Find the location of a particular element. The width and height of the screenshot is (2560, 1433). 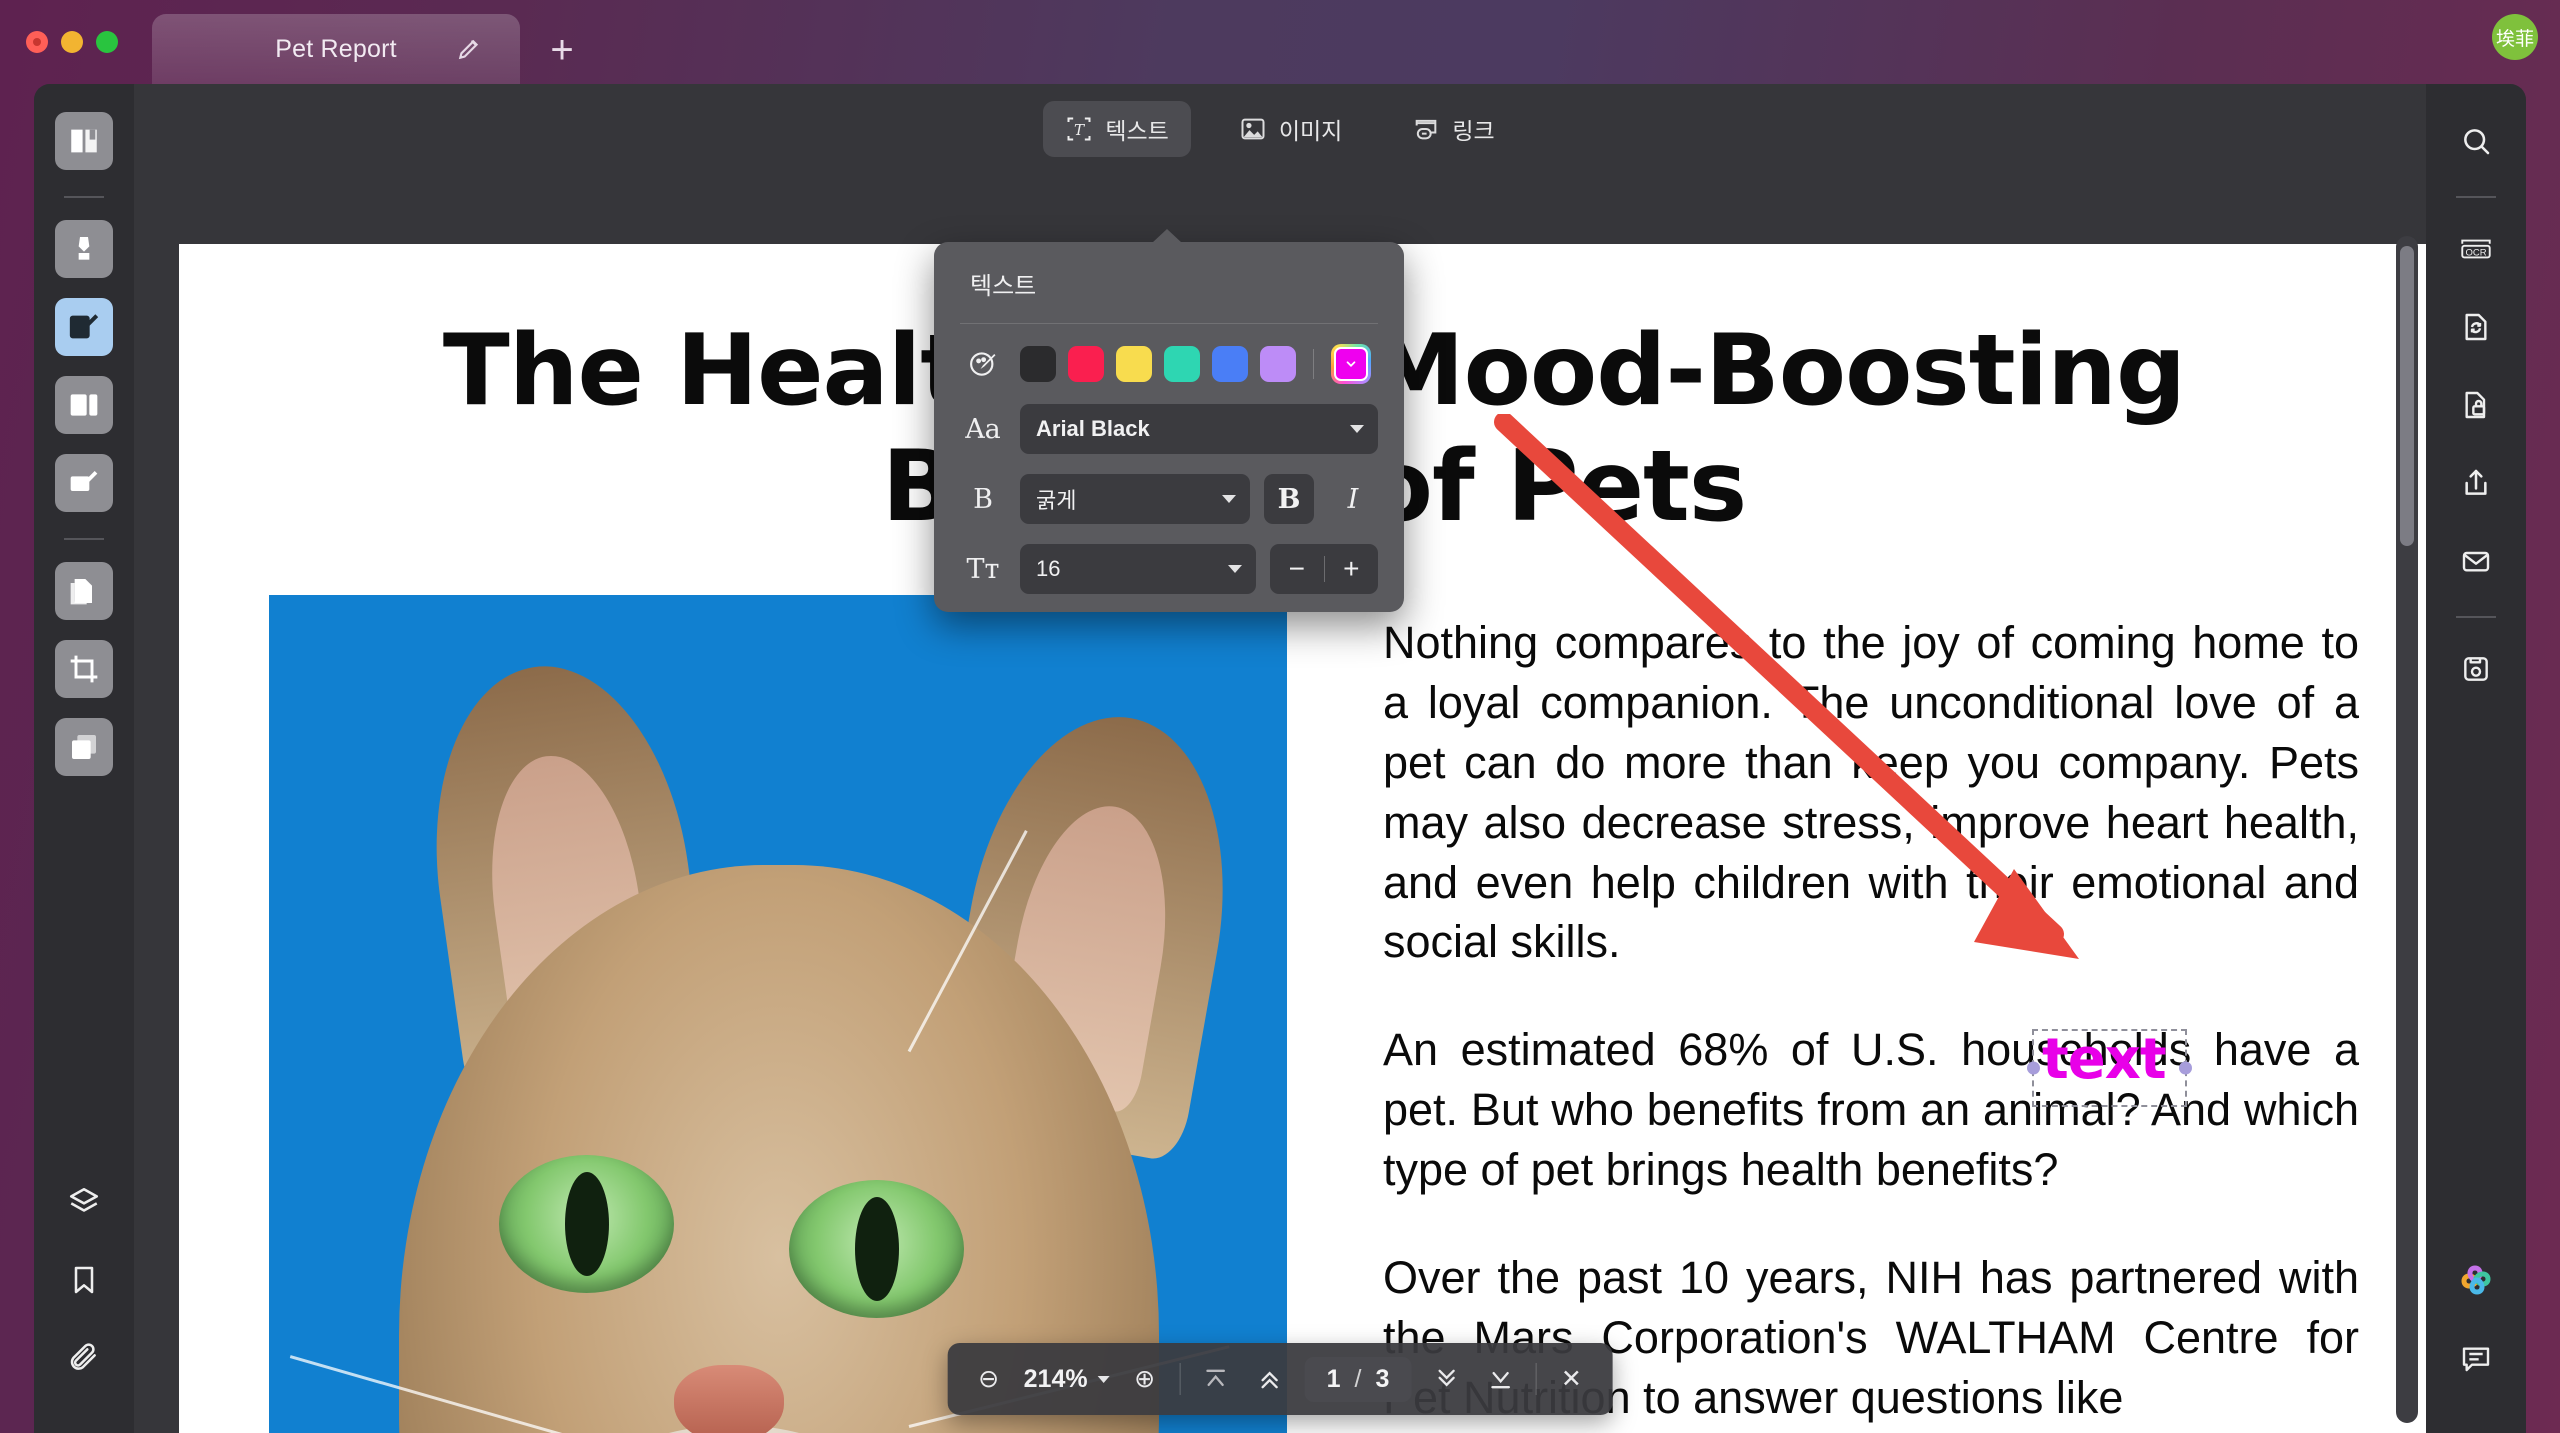

sidebar-item-edit-text is located at coordinates (84, 327).